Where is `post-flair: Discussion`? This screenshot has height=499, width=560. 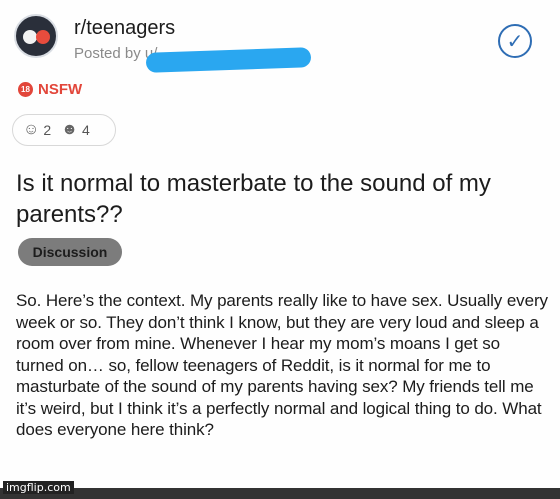
post-flair: Discussion is located at coordinates (70, 252).